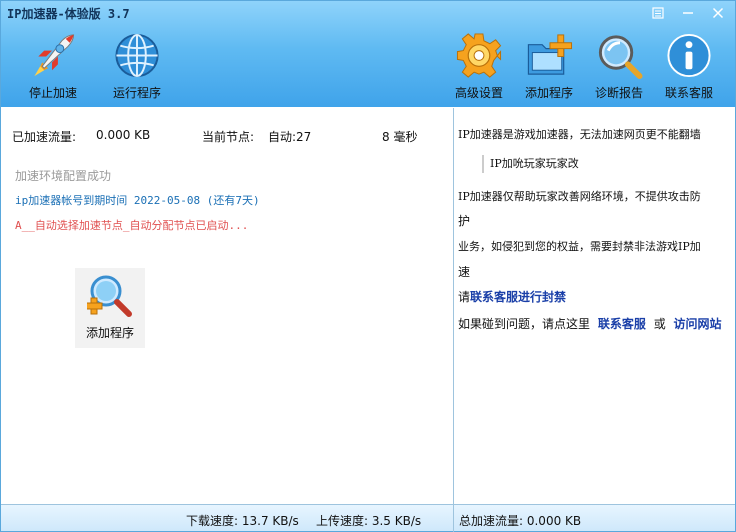 The width and height of the screenshot is (736, 532). I want to click on stats-row: 已加速流量: 0.000 KB 当前节点: 自动:27 8 毫秒, so click(227, 136).